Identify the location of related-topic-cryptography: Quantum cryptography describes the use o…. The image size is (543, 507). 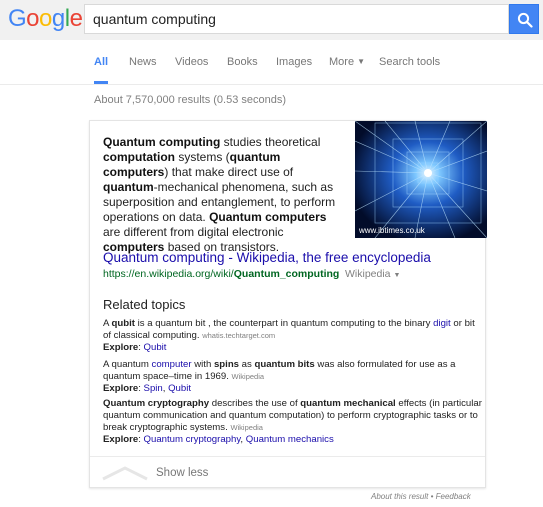
(292, 421).